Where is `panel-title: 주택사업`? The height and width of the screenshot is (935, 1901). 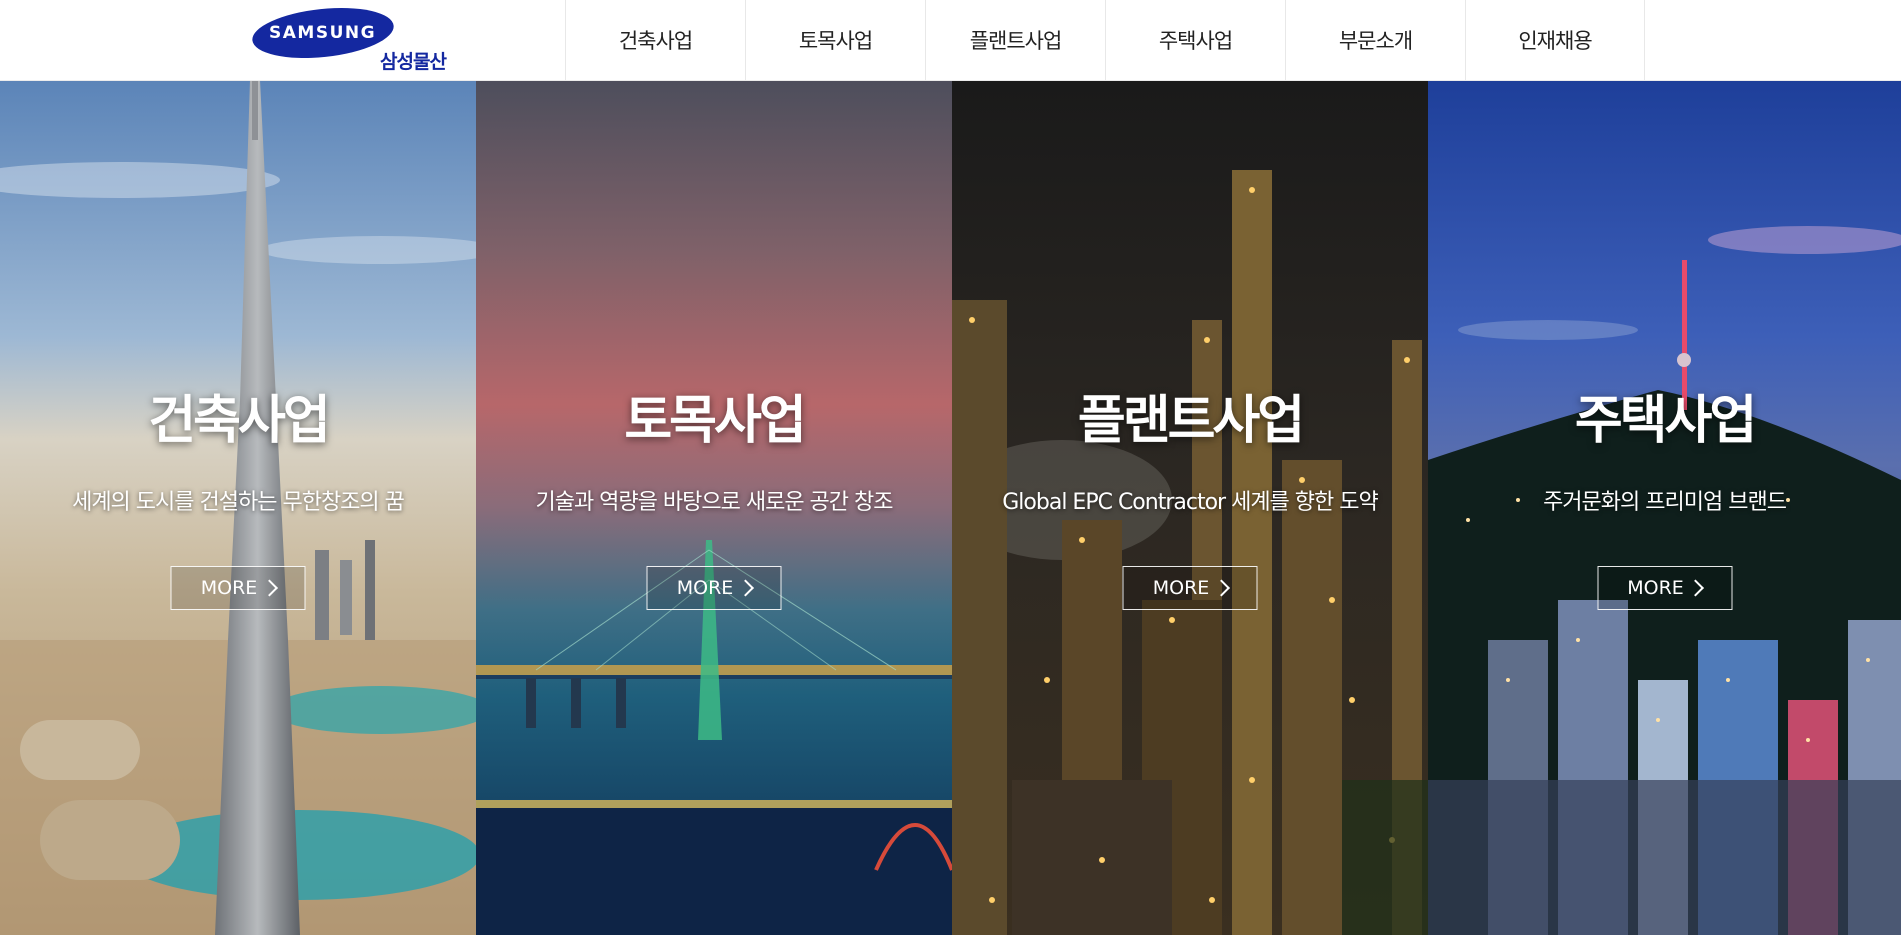
panel-title: 주택사업 is located at coordinates (1665, 421).